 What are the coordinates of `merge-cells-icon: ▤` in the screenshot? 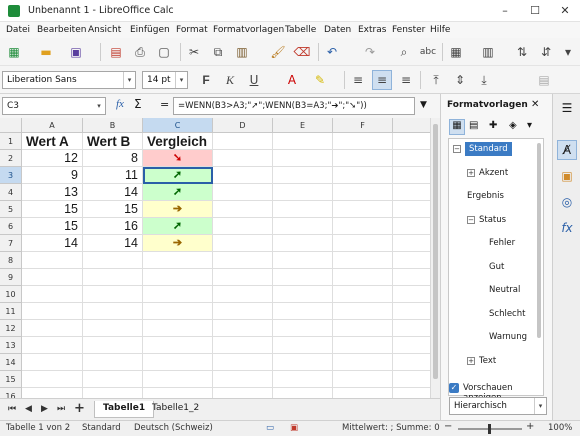 It's located at (544, 80).